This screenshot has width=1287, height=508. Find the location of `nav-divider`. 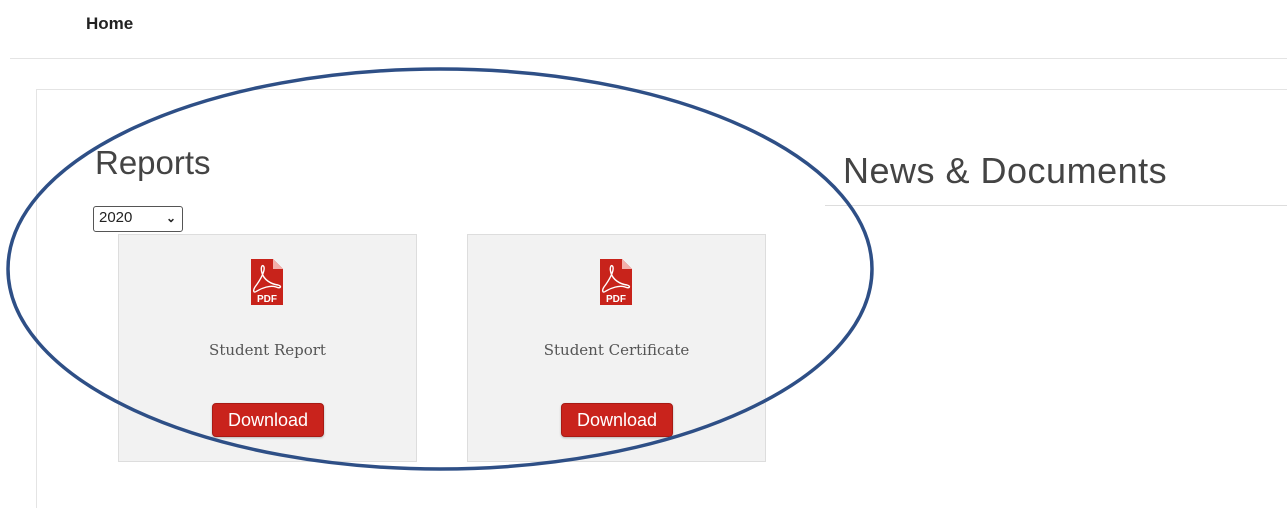

nav-divider is located at coordinates (648, 58).